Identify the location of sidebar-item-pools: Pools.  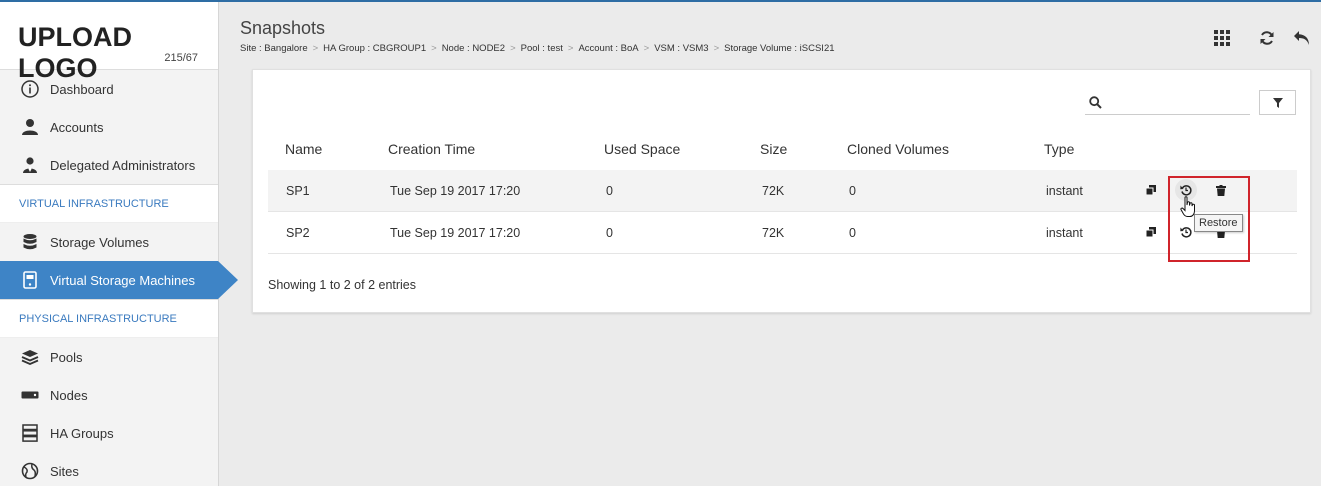
(109, 357).